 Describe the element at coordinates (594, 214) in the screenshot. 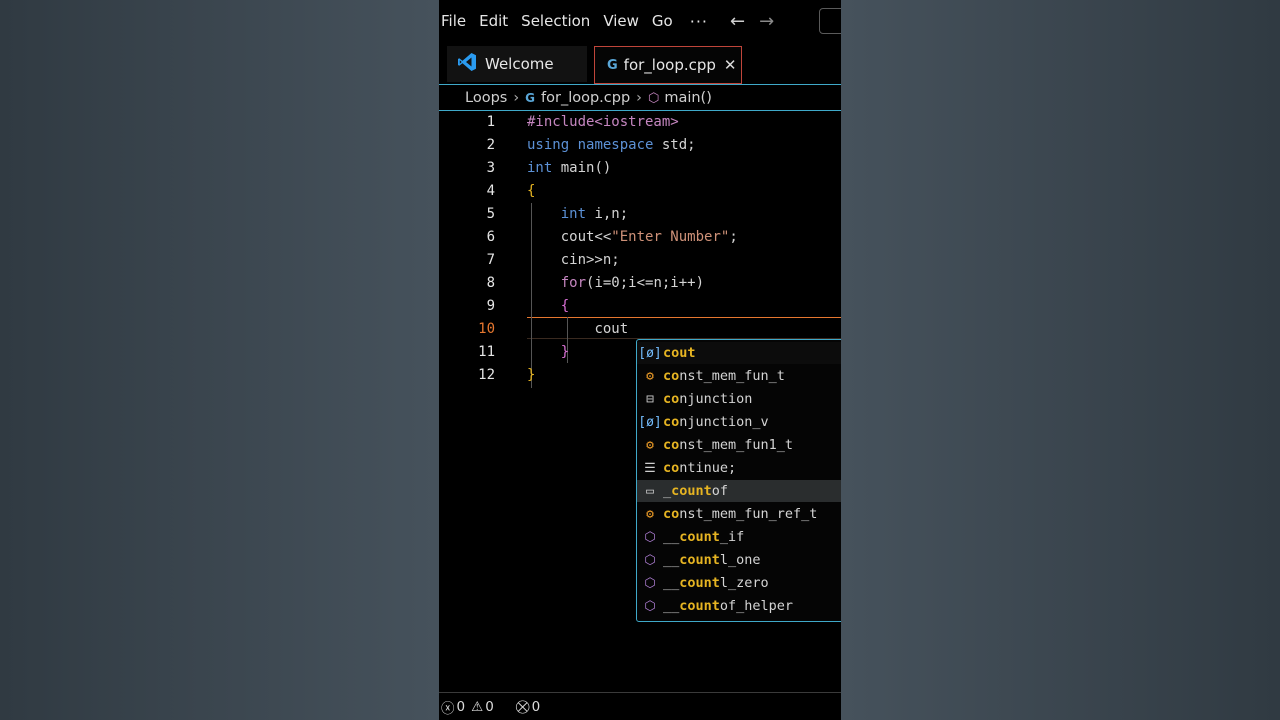

I see `code-line-5: int i,n;` at that location.